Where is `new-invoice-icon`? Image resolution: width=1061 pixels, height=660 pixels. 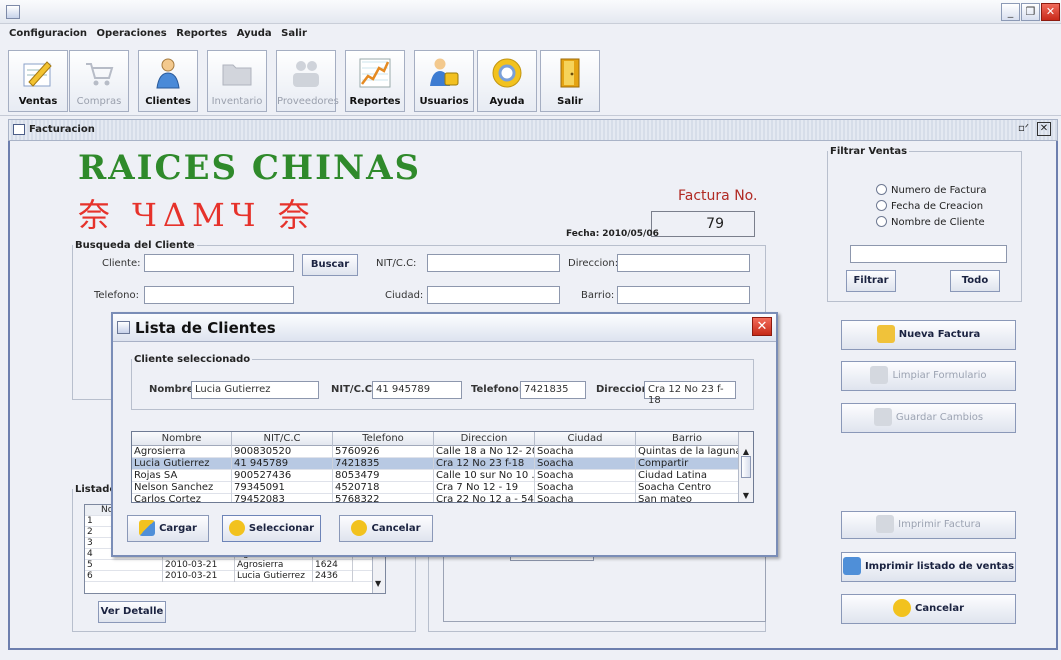
new-invoice-icon is located at coordinates (885, 334).